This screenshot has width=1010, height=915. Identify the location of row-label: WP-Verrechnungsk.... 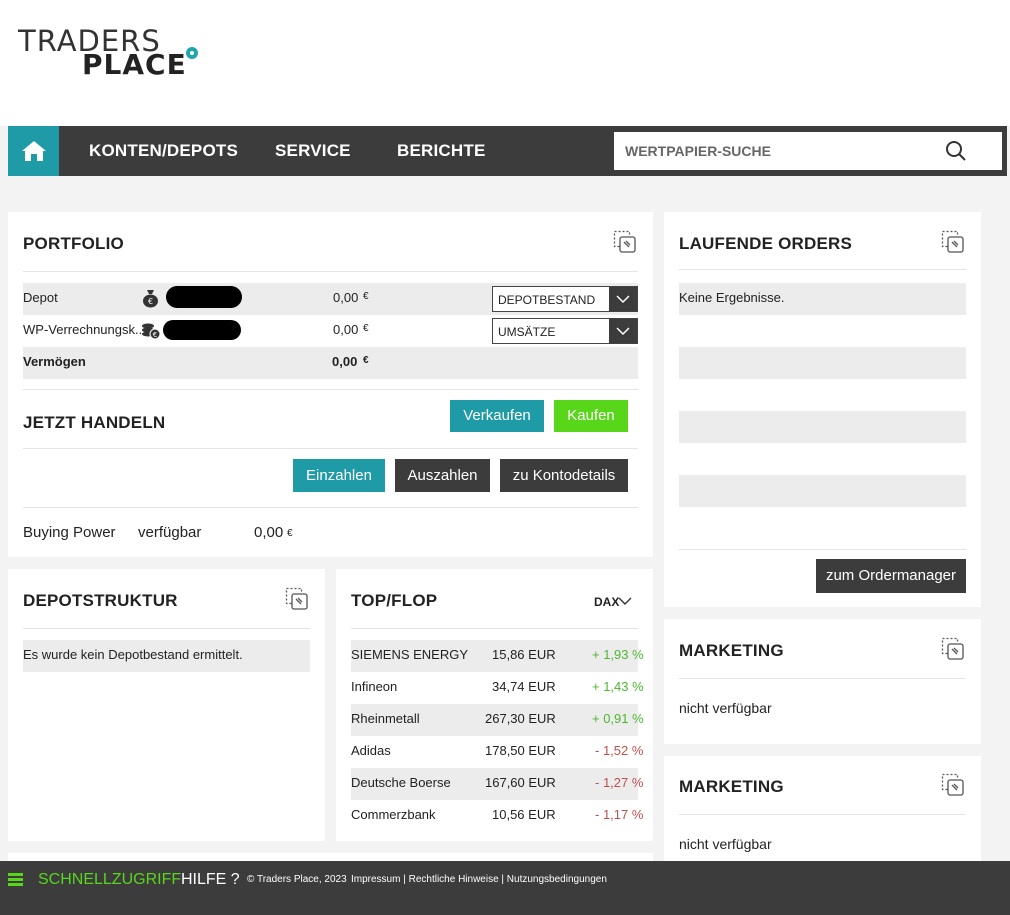
(84, 329).